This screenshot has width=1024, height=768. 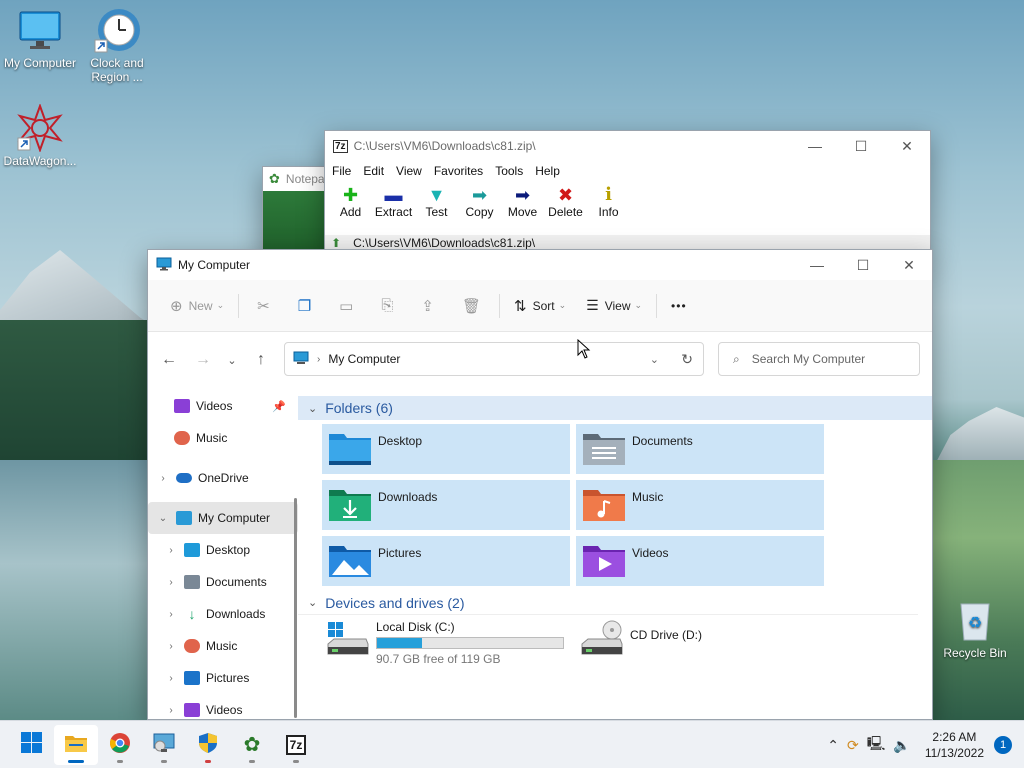 I want to click on folder-tile-videos: Videos, so click(x=700, y=561).